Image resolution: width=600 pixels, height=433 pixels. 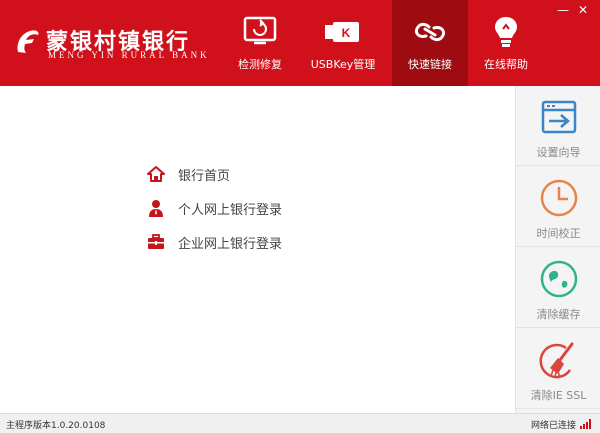 What do you see at coordinates (156, 208) in the screenshot?
I see `person-icon` at bounding box center [156, 208].